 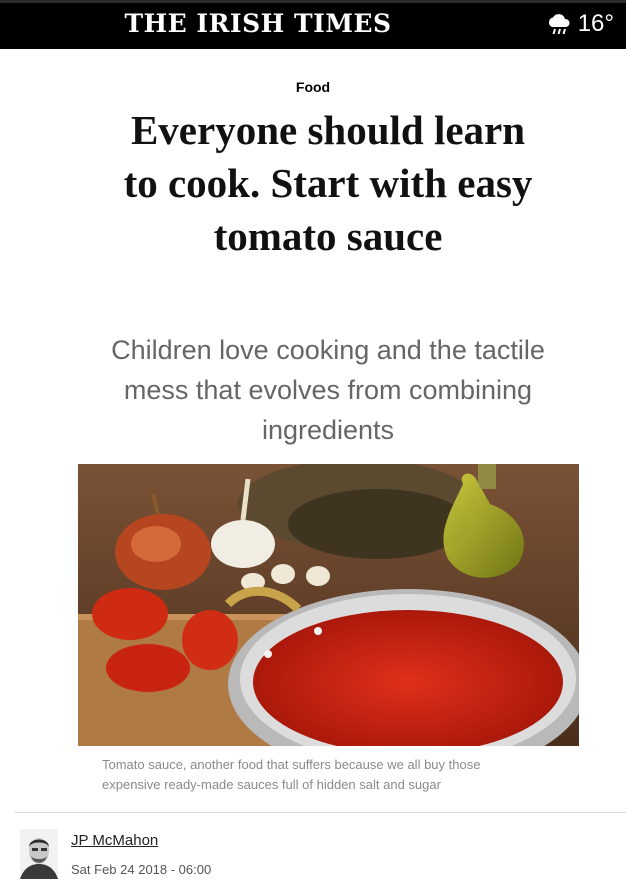 I want to click on top-bar: THE IRISH TIMES 16°, so click(x=313, y=24).